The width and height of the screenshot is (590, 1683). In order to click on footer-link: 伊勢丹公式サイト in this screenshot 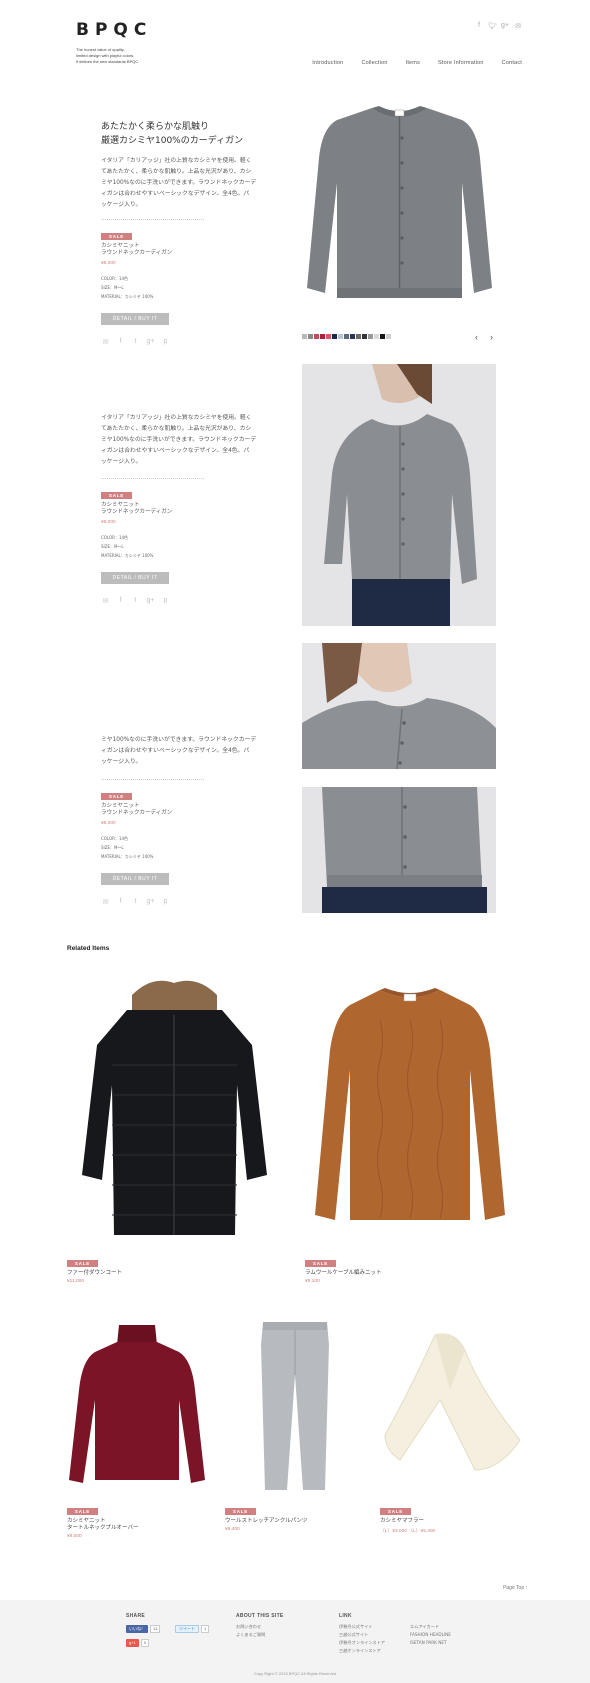, I will do `click(362, 1627)`.